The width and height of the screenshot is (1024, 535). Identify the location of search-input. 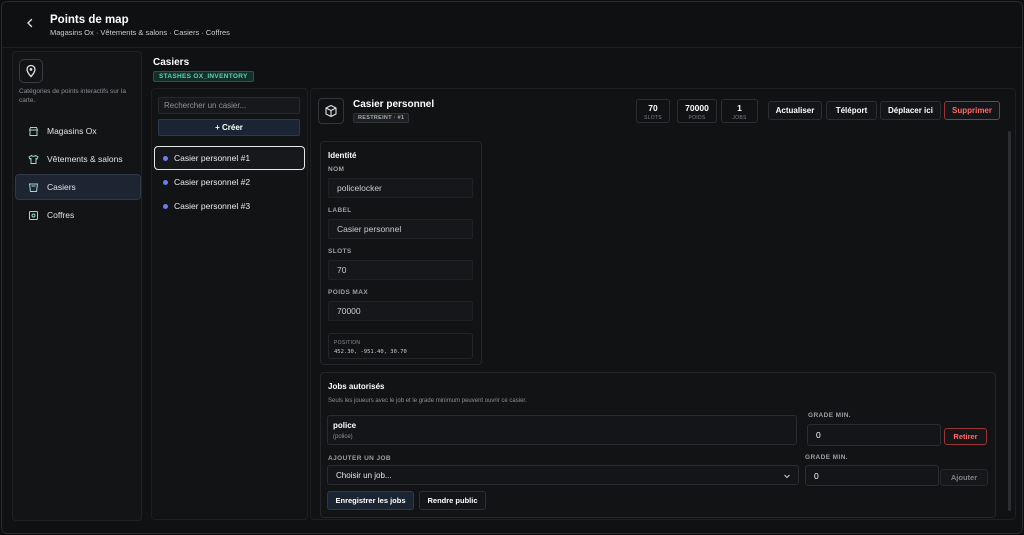
(229, 105).